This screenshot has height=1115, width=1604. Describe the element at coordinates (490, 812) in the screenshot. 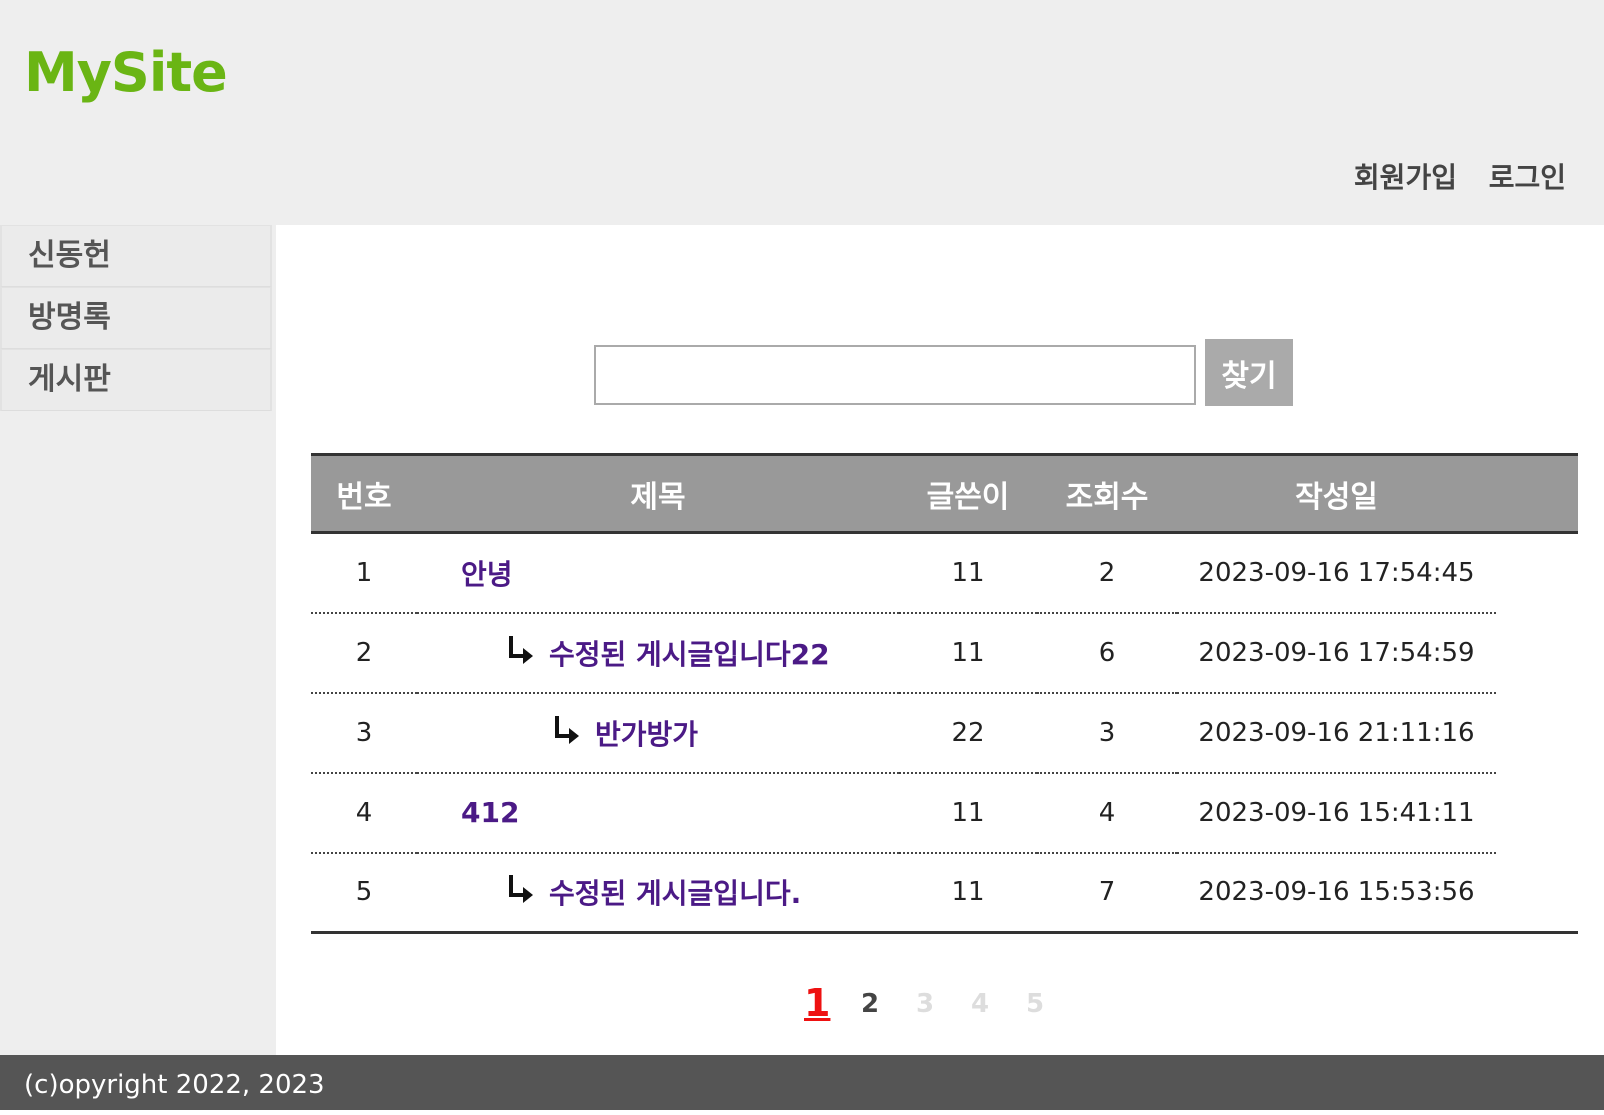

I see `post-title-link: 412` at that location.